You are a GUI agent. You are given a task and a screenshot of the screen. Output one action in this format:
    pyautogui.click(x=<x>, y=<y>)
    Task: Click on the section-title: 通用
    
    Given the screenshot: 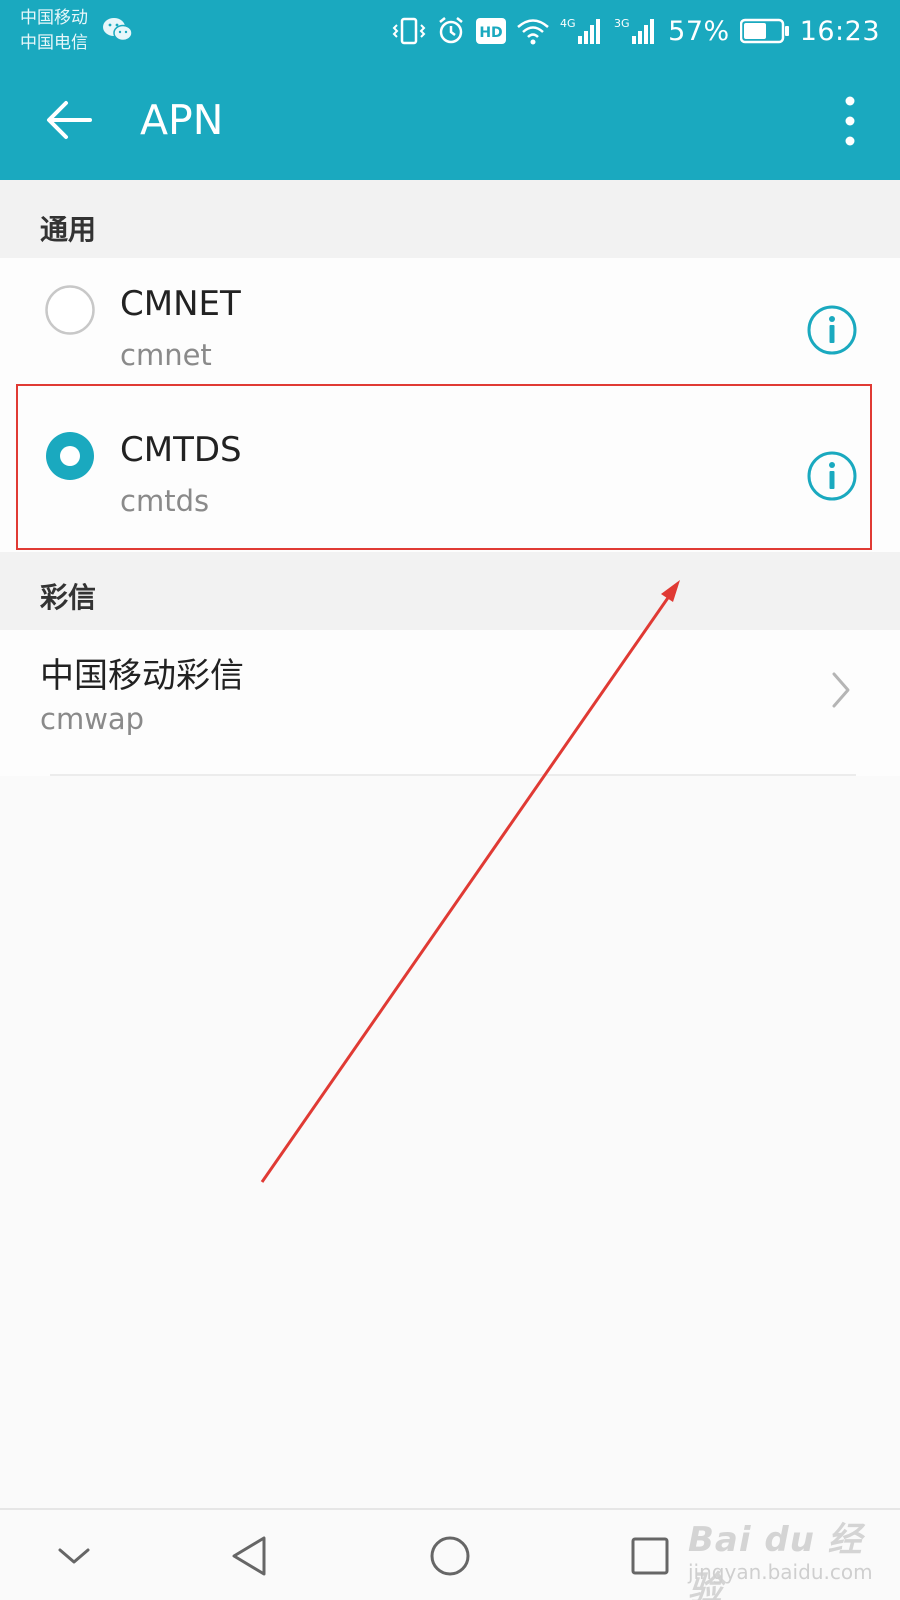 What is the action you would take?
    pyautogui.click(x=68, y=229)
    